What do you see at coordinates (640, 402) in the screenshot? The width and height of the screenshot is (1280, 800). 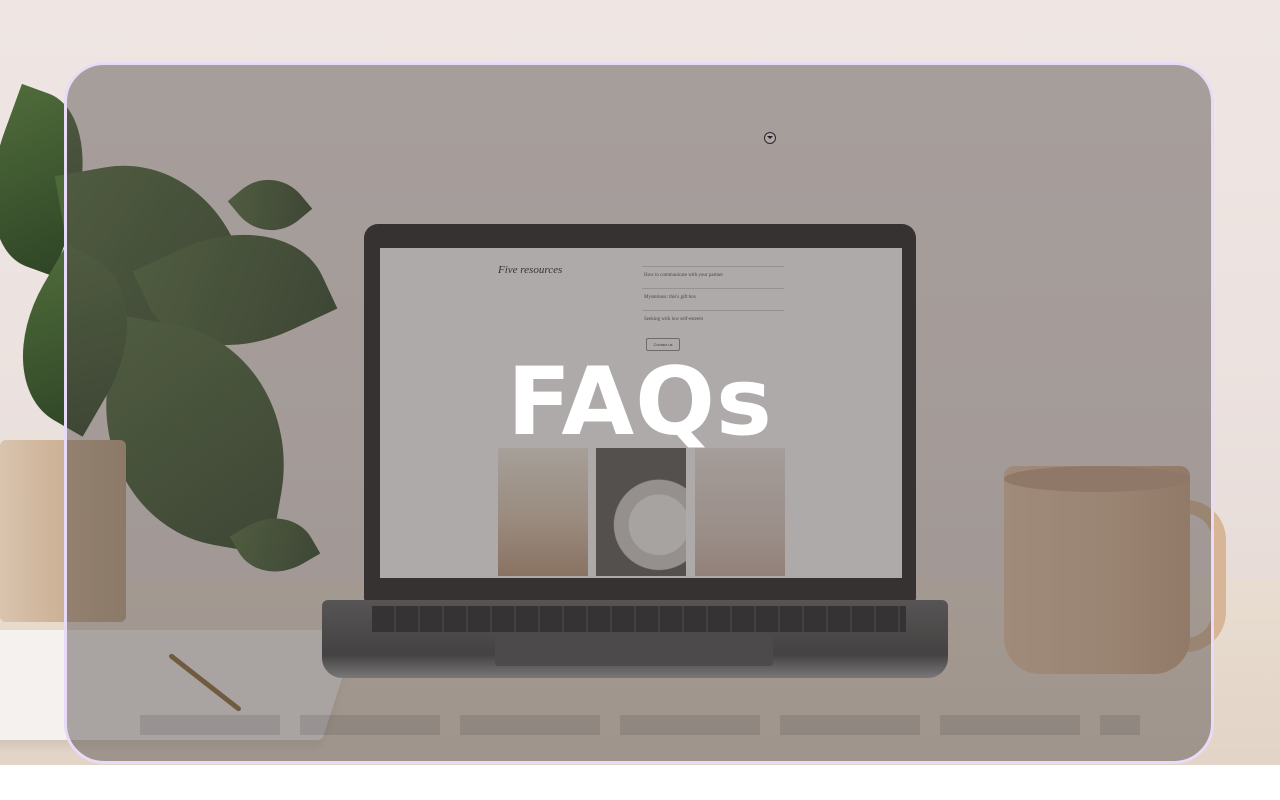 I see `page-title: FAQs` at bounding box center [640, 402].